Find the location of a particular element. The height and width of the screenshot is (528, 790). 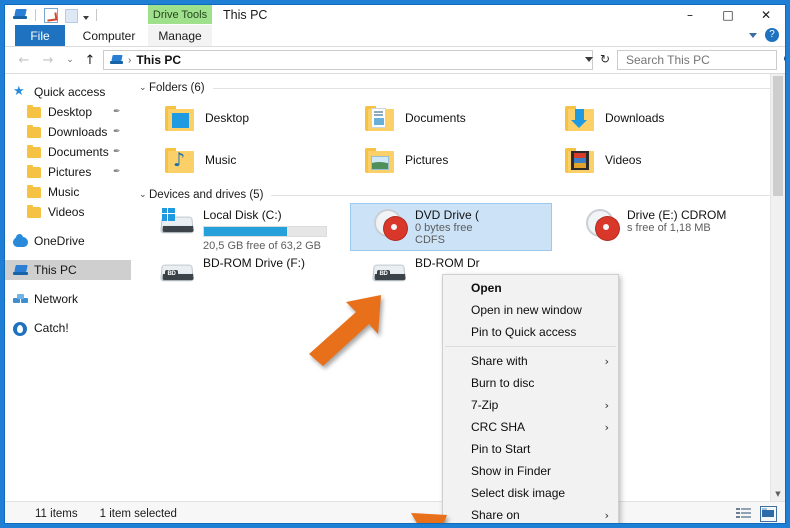

folder-tile: Videos is located at coordinates (639, 160).